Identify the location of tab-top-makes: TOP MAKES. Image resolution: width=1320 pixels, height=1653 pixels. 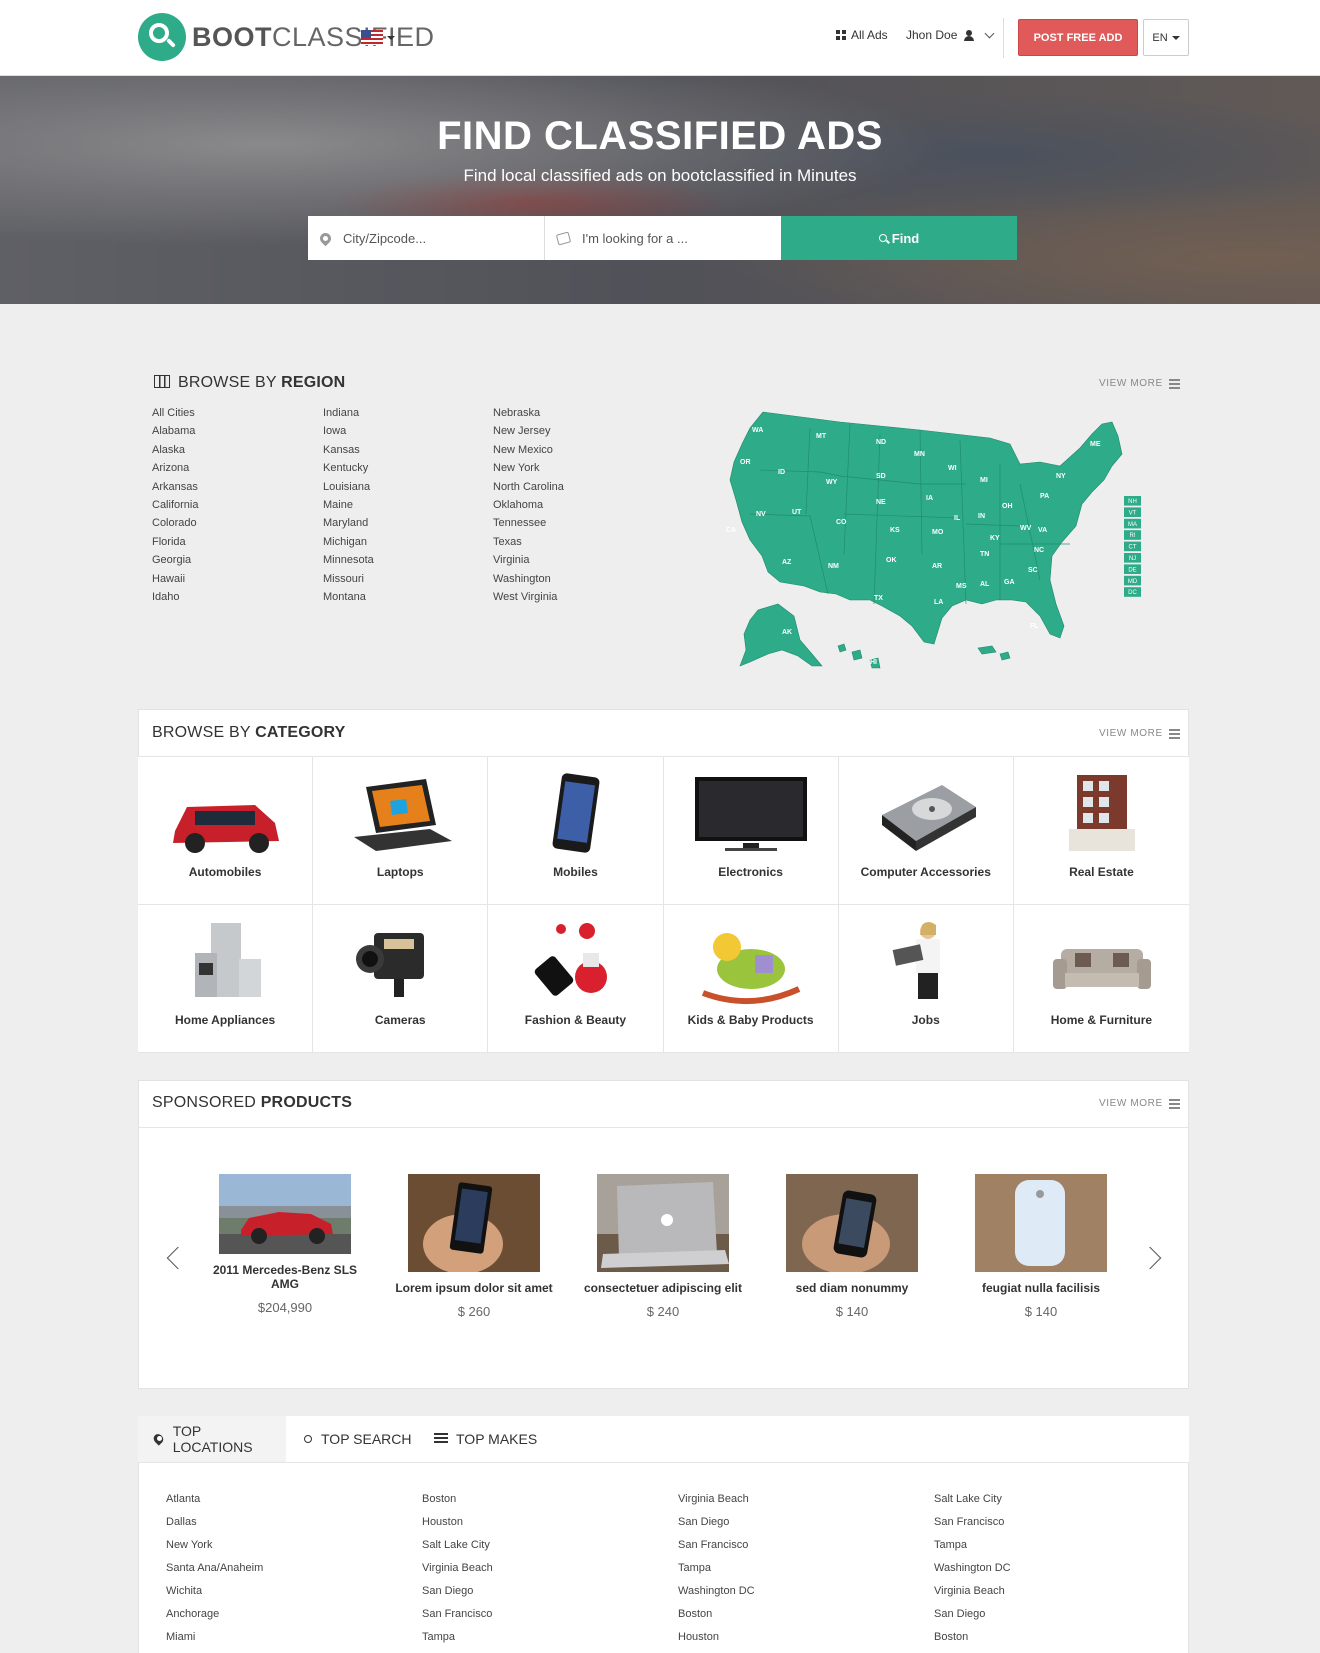
(485, 1439).